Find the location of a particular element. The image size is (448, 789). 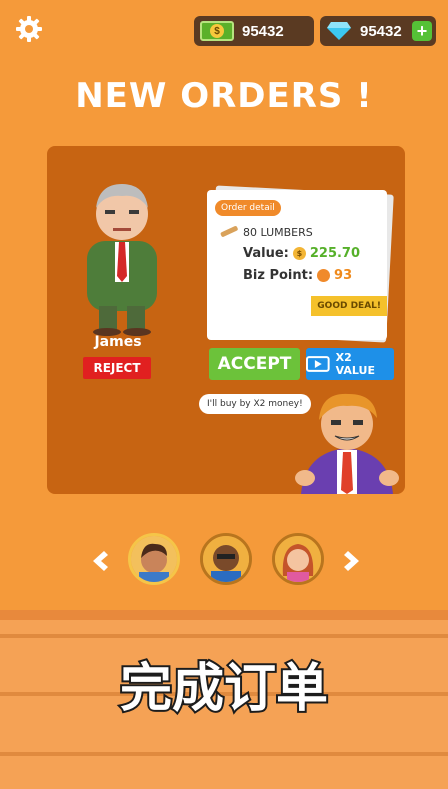

value-label: Value: is located at coordinates (266, 253).